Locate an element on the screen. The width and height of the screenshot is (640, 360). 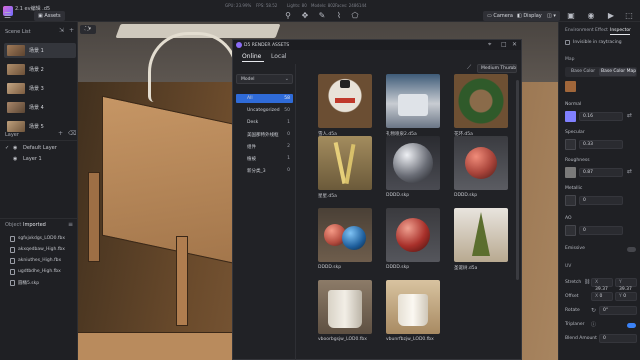
ao-map-slot is located at coordinates (570, 230).